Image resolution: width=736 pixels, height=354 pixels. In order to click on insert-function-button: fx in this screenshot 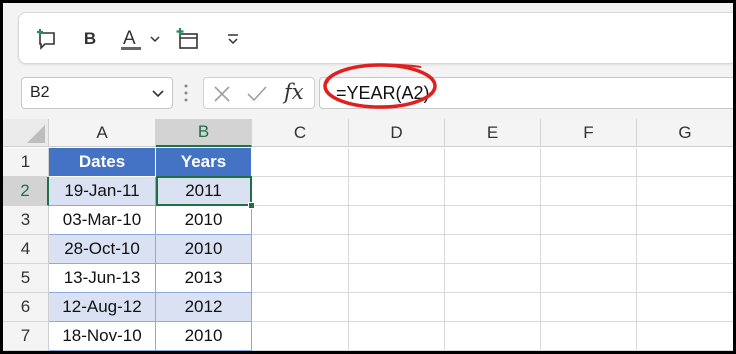, I will do `click(294, 92)`.